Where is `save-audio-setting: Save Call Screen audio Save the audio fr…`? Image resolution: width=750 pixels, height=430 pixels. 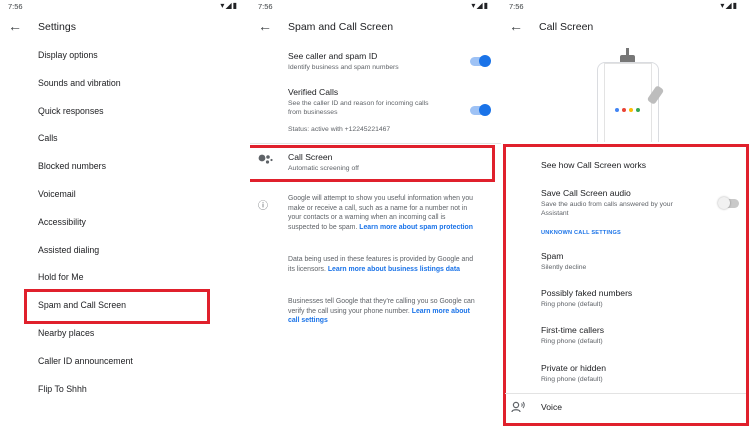 save-audio-setting: Save Call Screen audio Save the audio fr… is located at coordinates (620, 203).